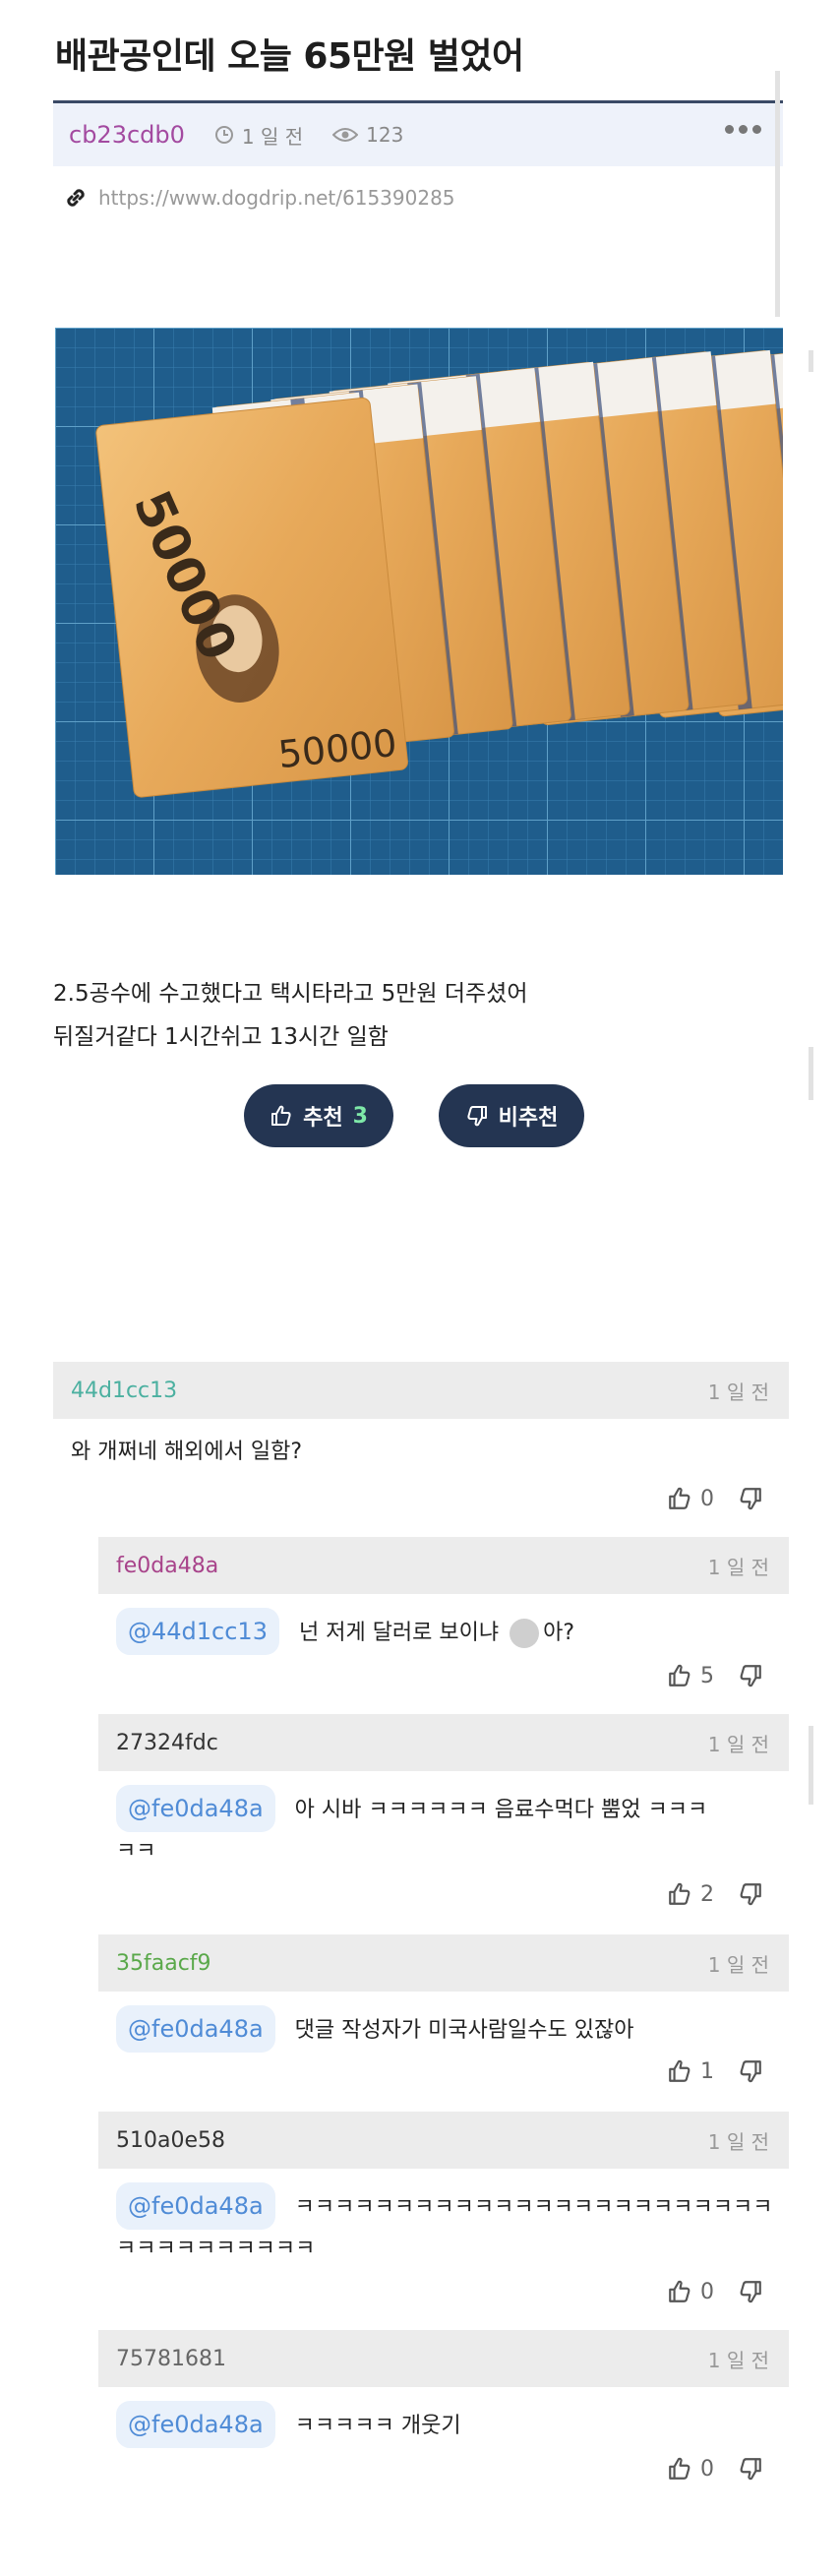  I want to click on comment-text: 와 개쩌네 해외에서 일함?, so click(187, 1452).